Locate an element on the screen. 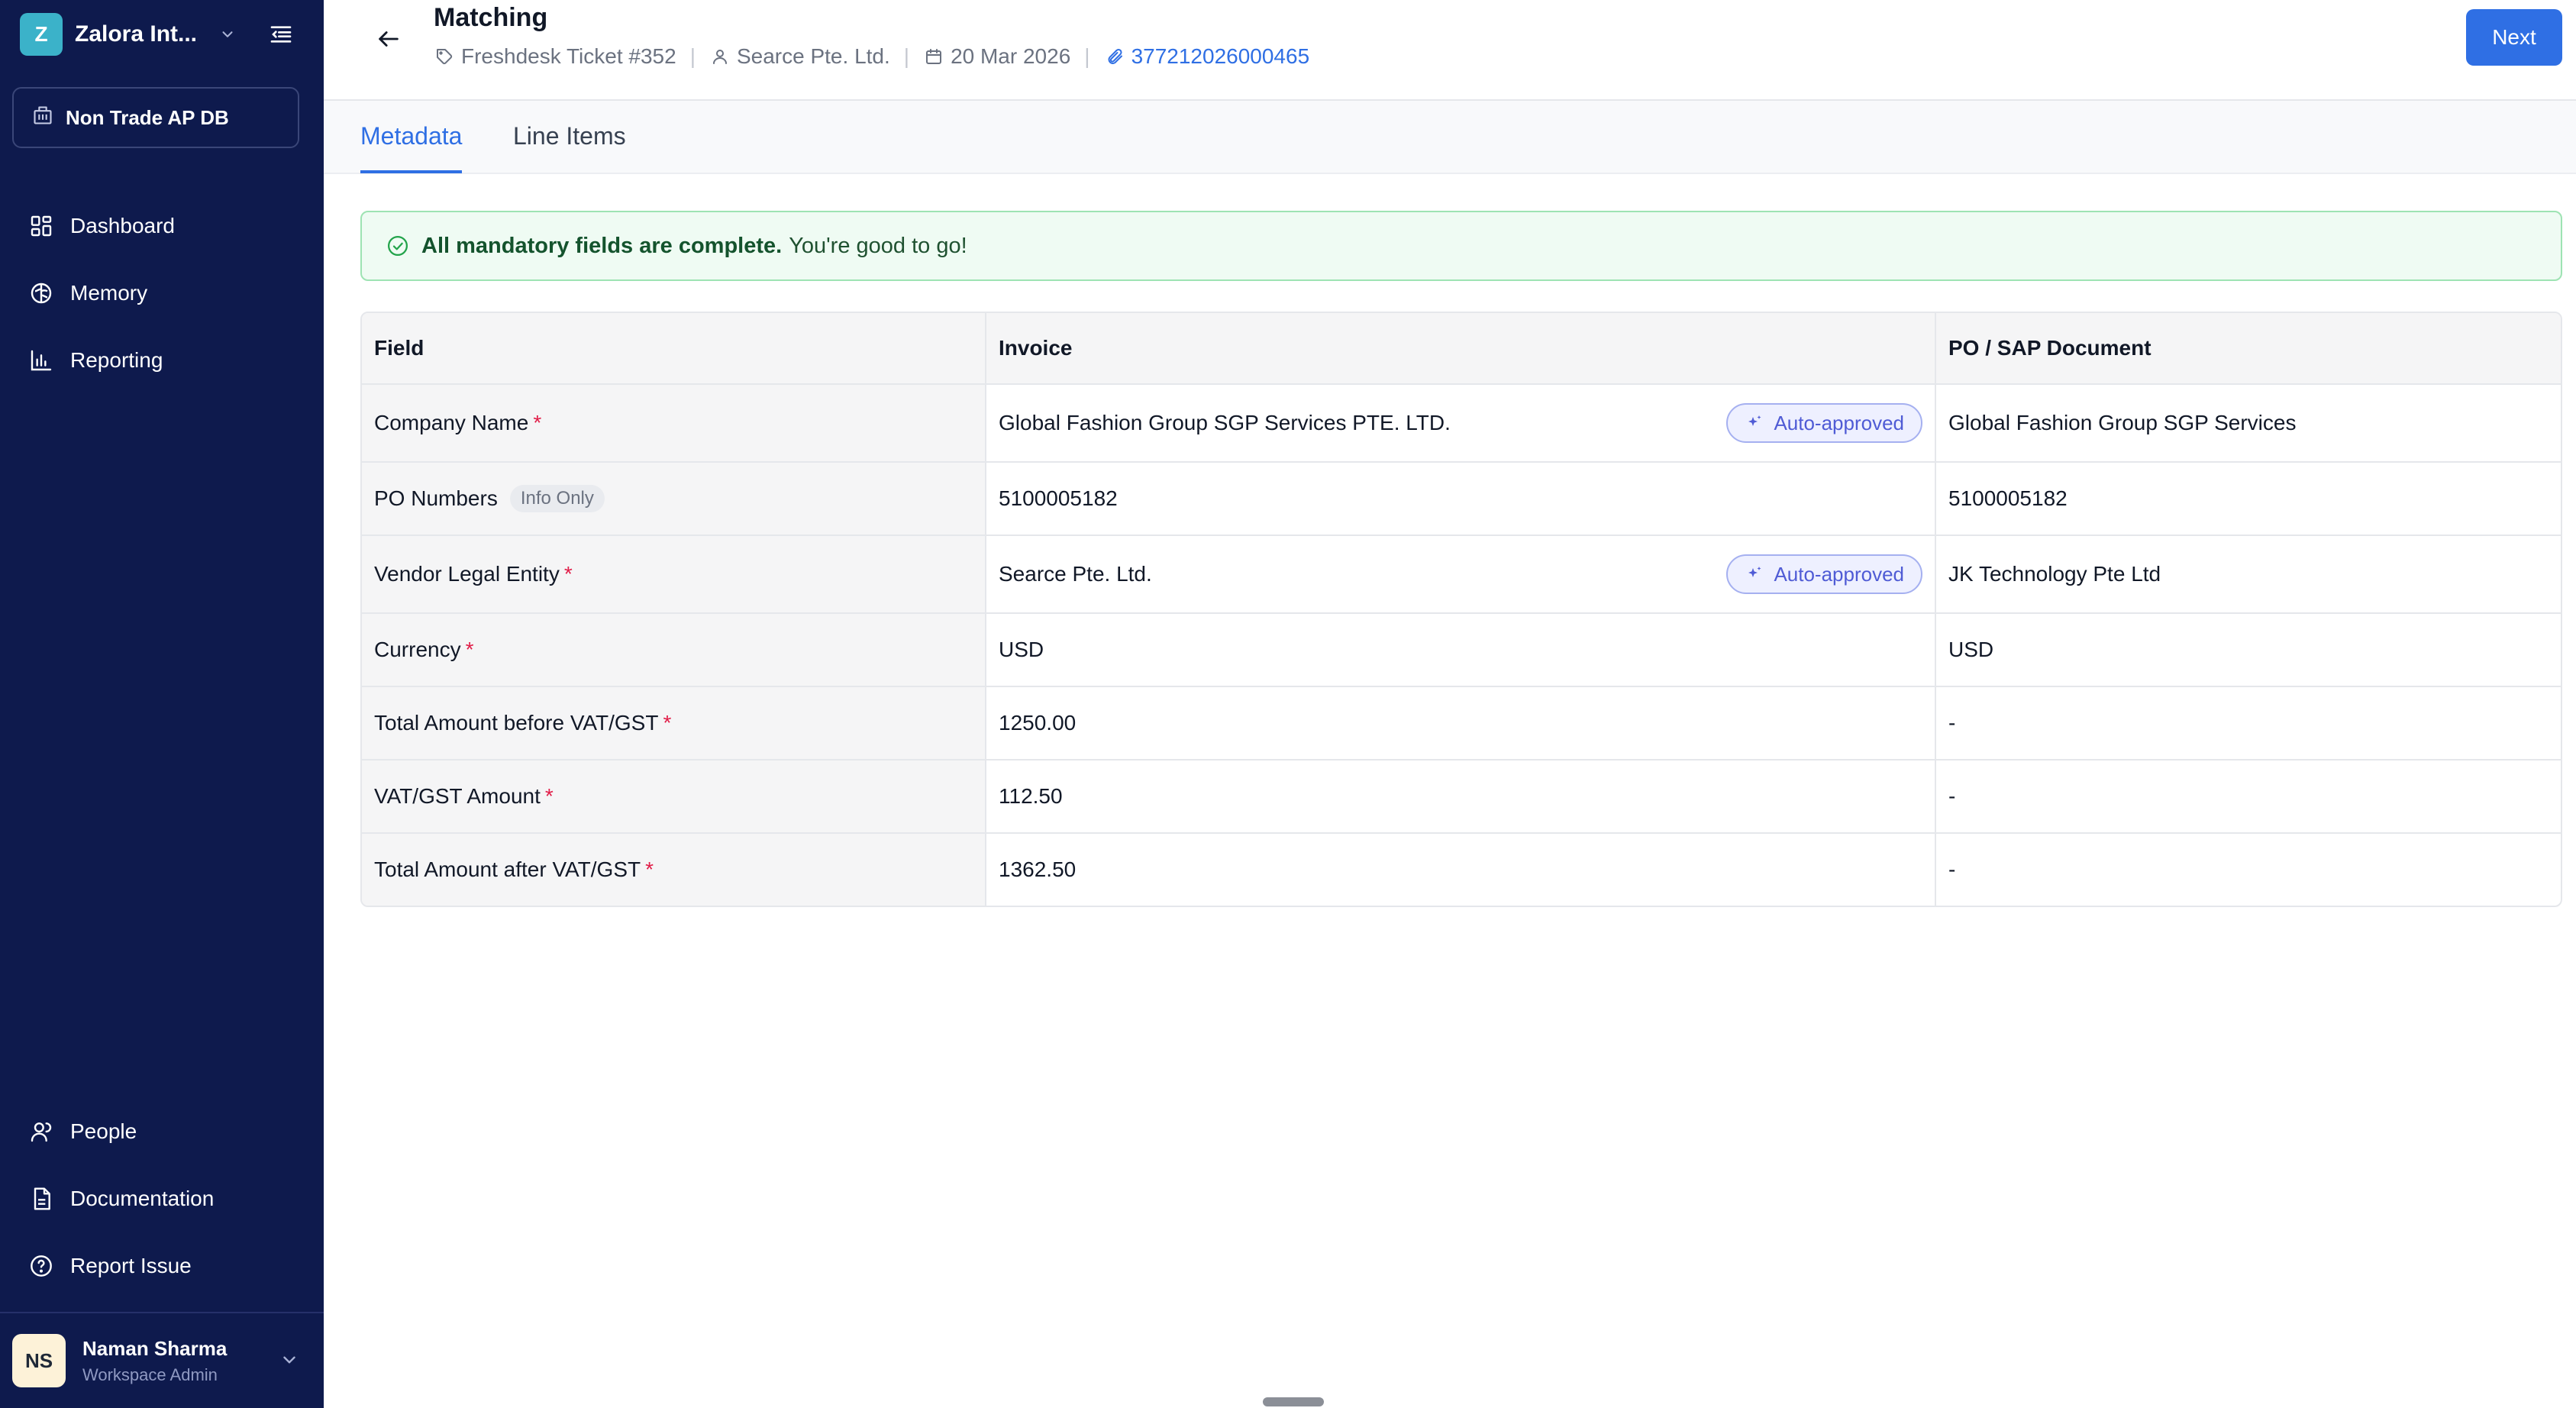 The image size is (2576, 1408). invoice-value: 1362.50 is located at coordinates (1038, 869).